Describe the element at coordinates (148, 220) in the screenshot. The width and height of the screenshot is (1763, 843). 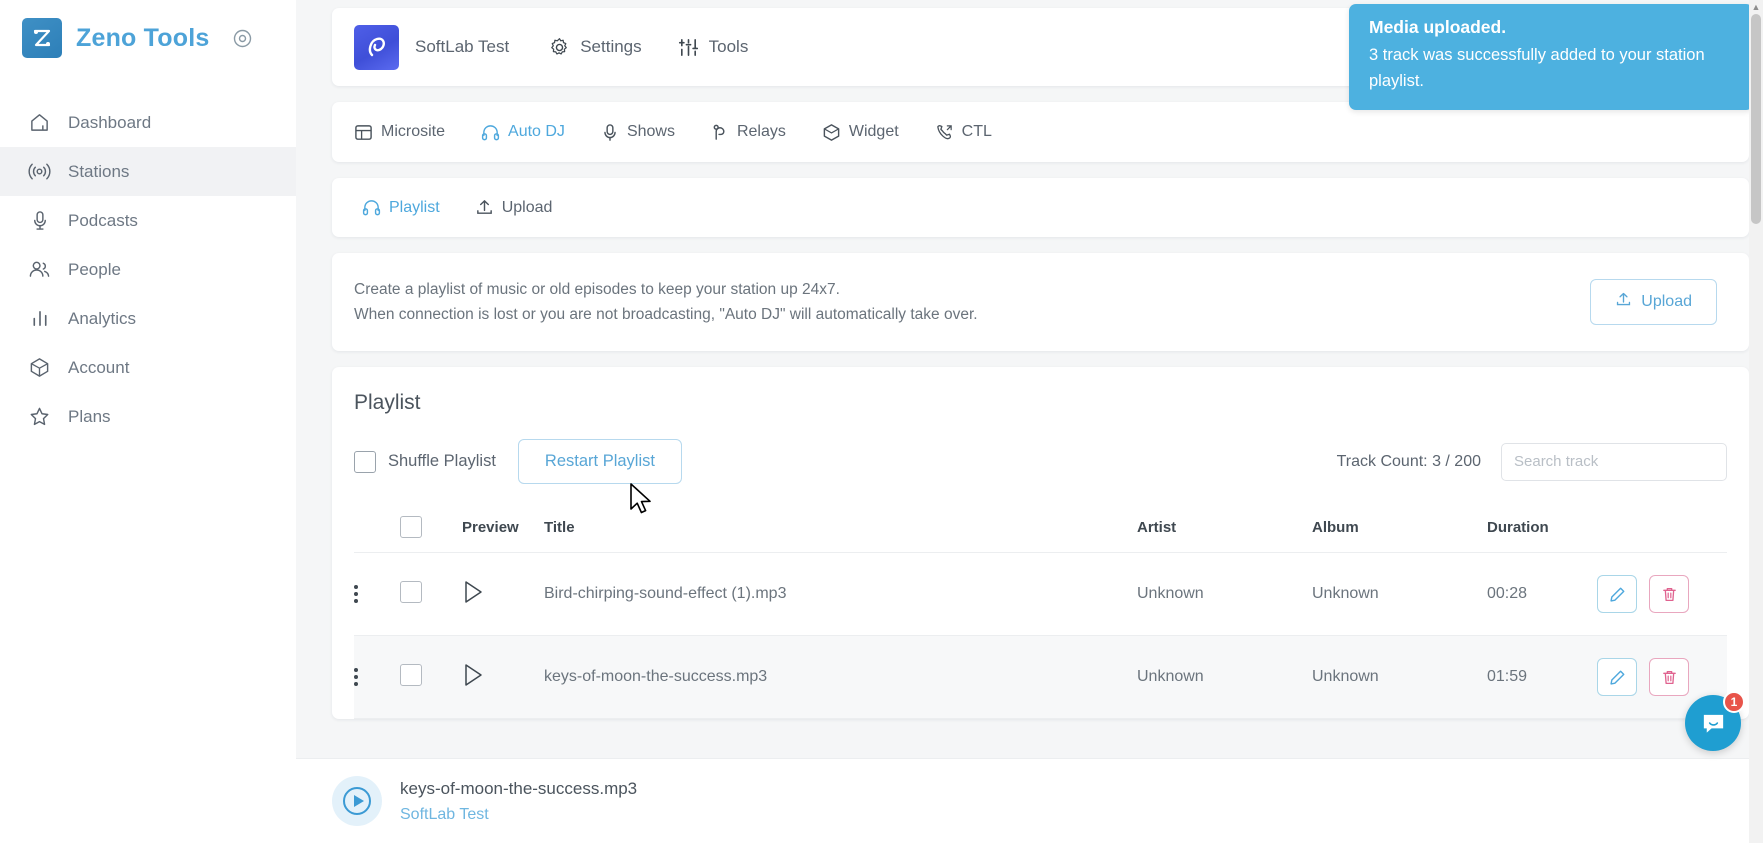
I see `sidebar-item-podcasts: Podcasts` at that location.